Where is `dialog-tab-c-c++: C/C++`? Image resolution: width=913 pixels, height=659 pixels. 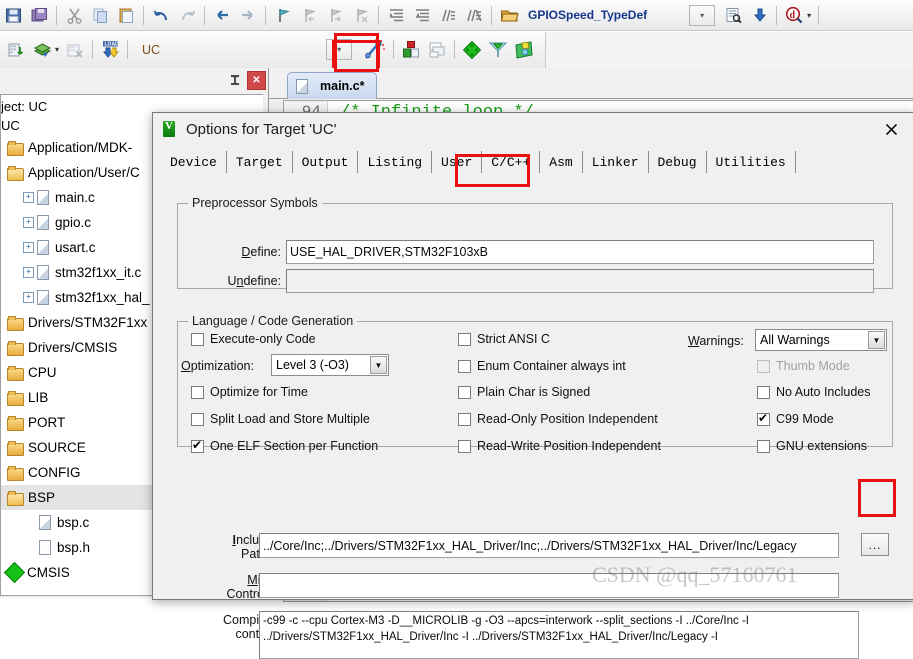 dialog-tab-c-c++: C/C++ is located at coordinates (511, 163).